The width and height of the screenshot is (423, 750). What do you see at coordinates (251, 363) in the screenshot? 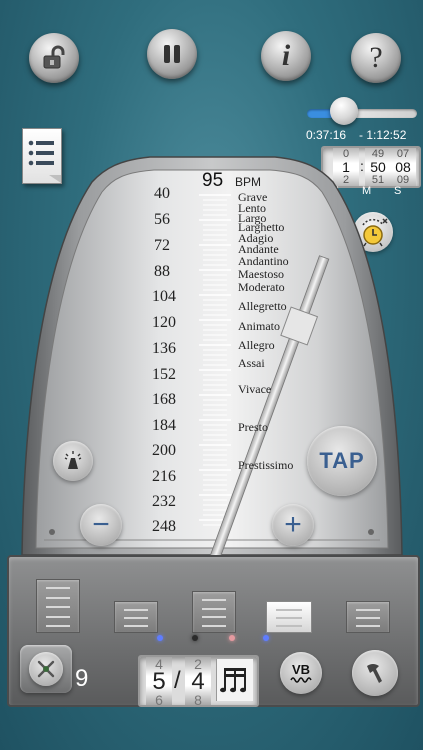
I see `tempo-marking: Assai` at bounding box center [251, 363].